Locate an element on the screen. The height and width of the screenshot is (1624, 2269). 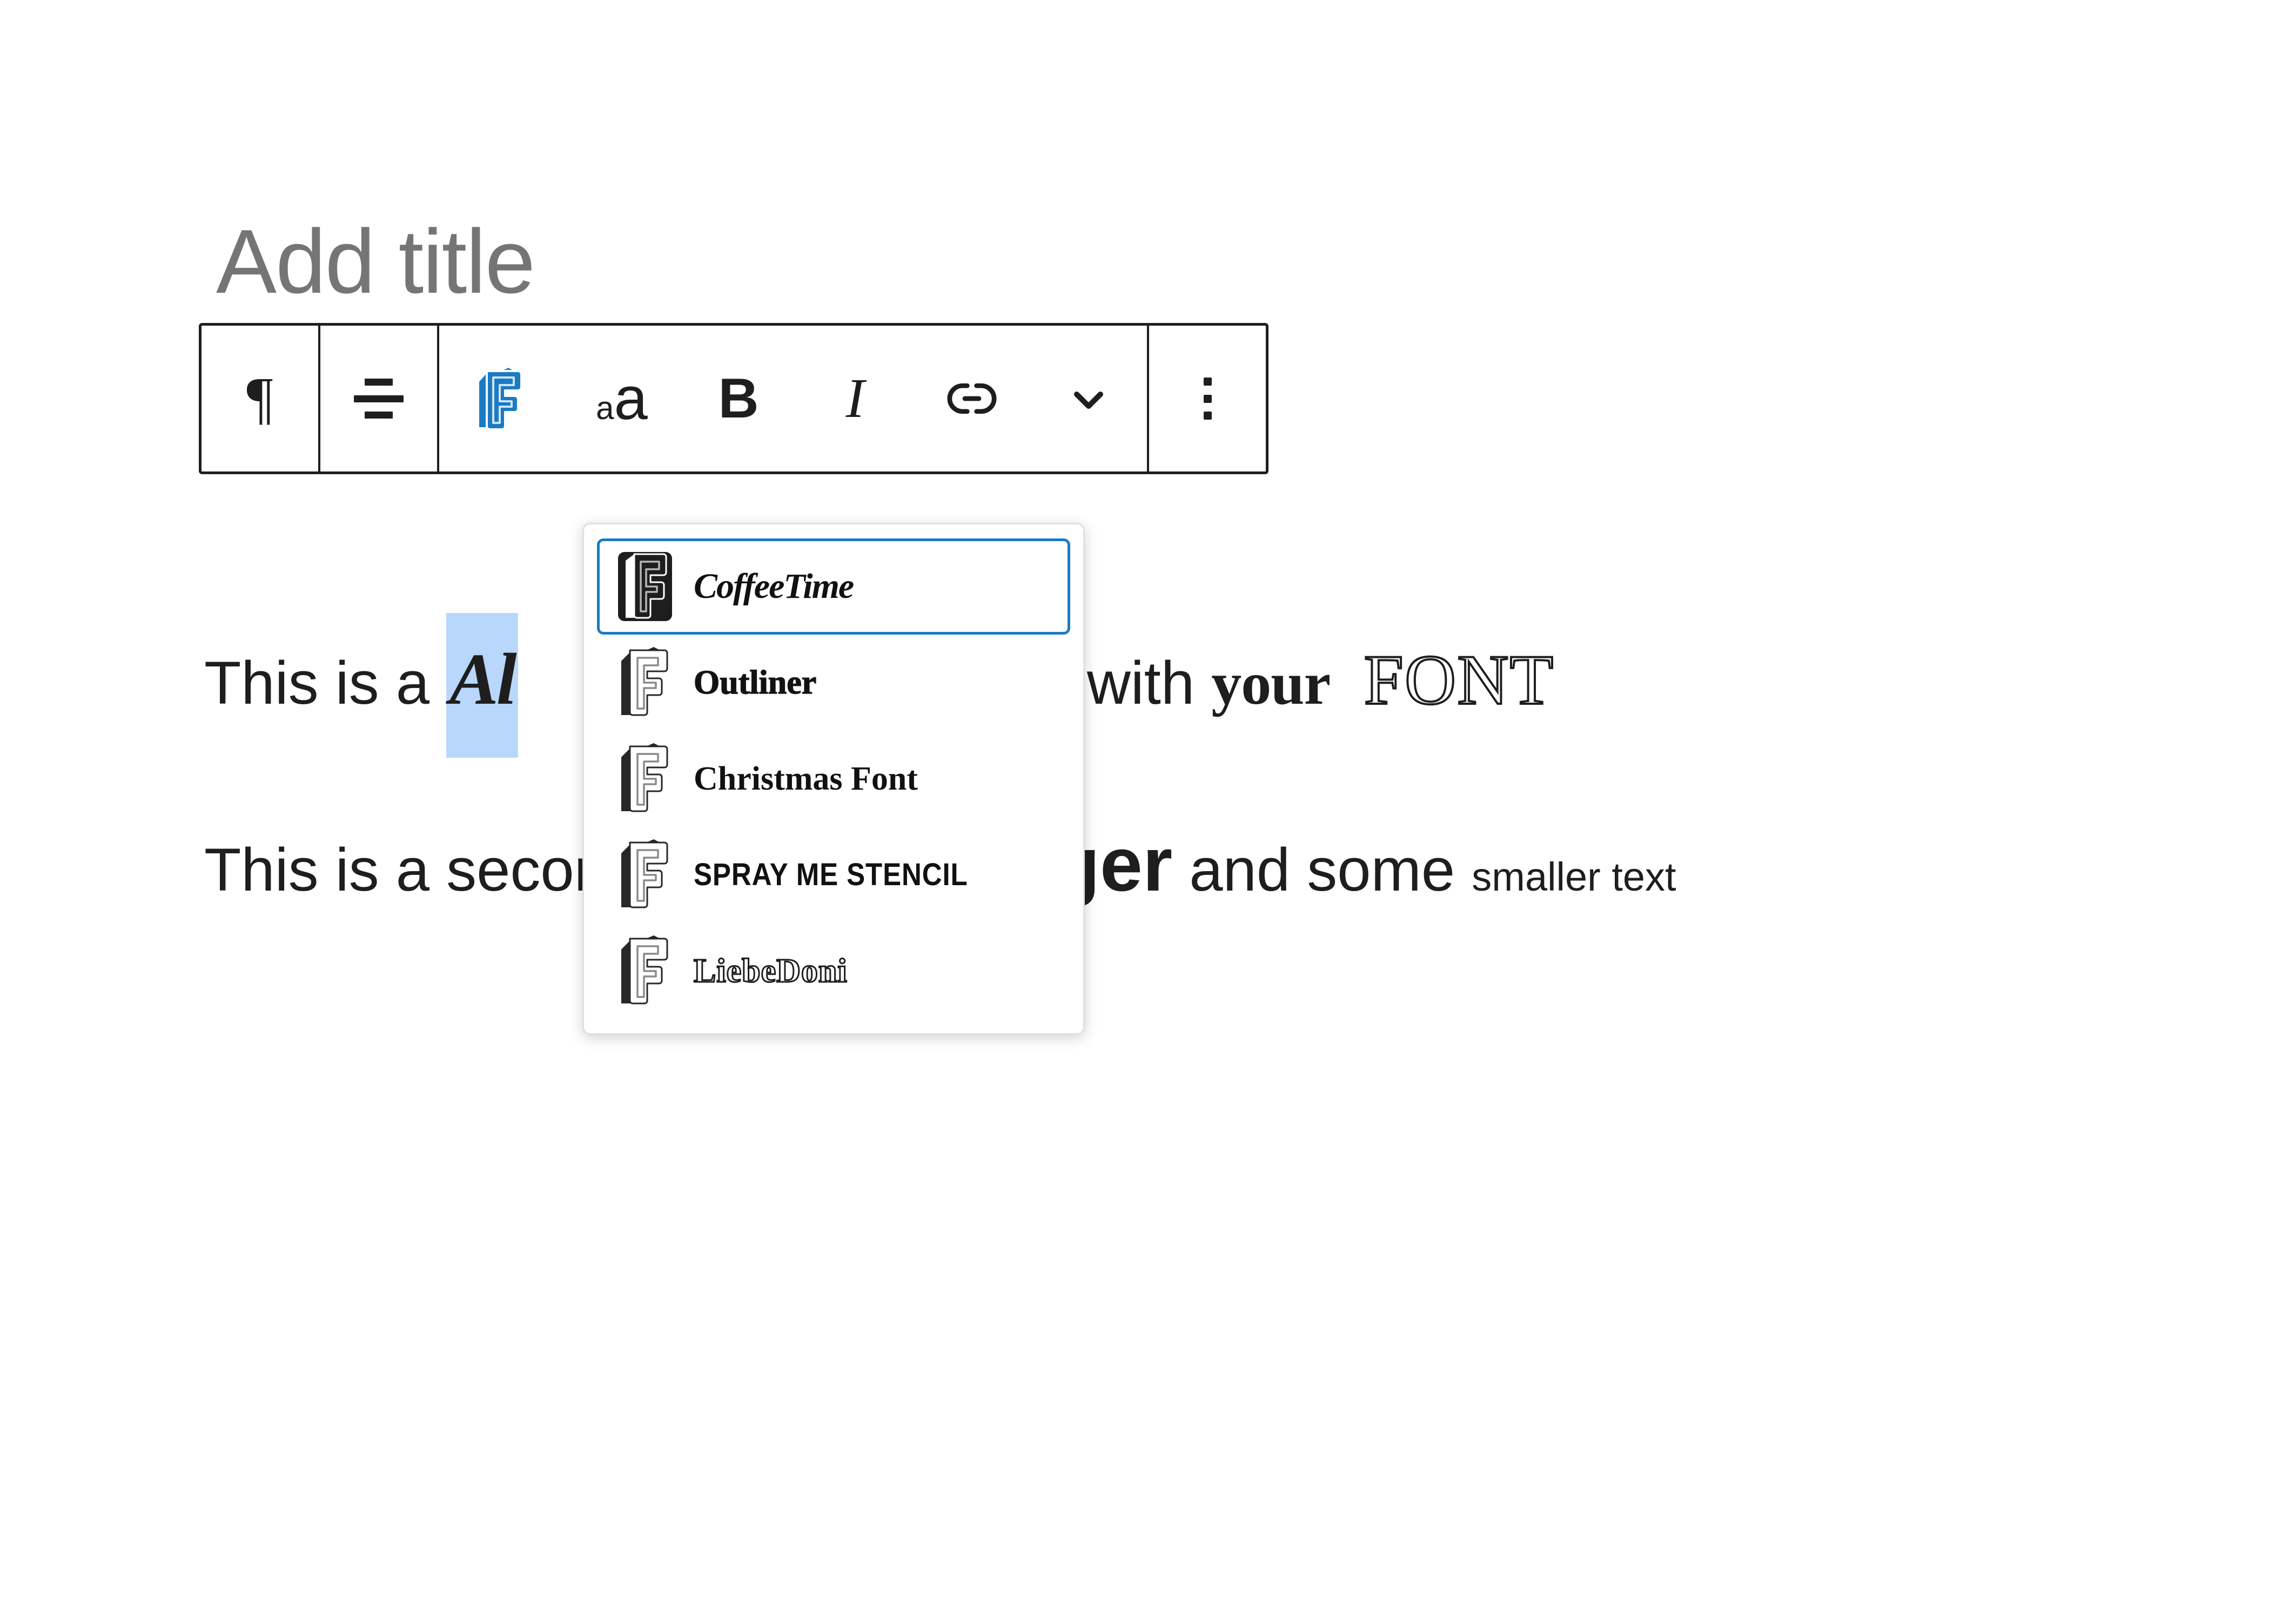
font-option-spray-me-stencil: SPRAY ME STENCIL is located at coordinates (833, 875).